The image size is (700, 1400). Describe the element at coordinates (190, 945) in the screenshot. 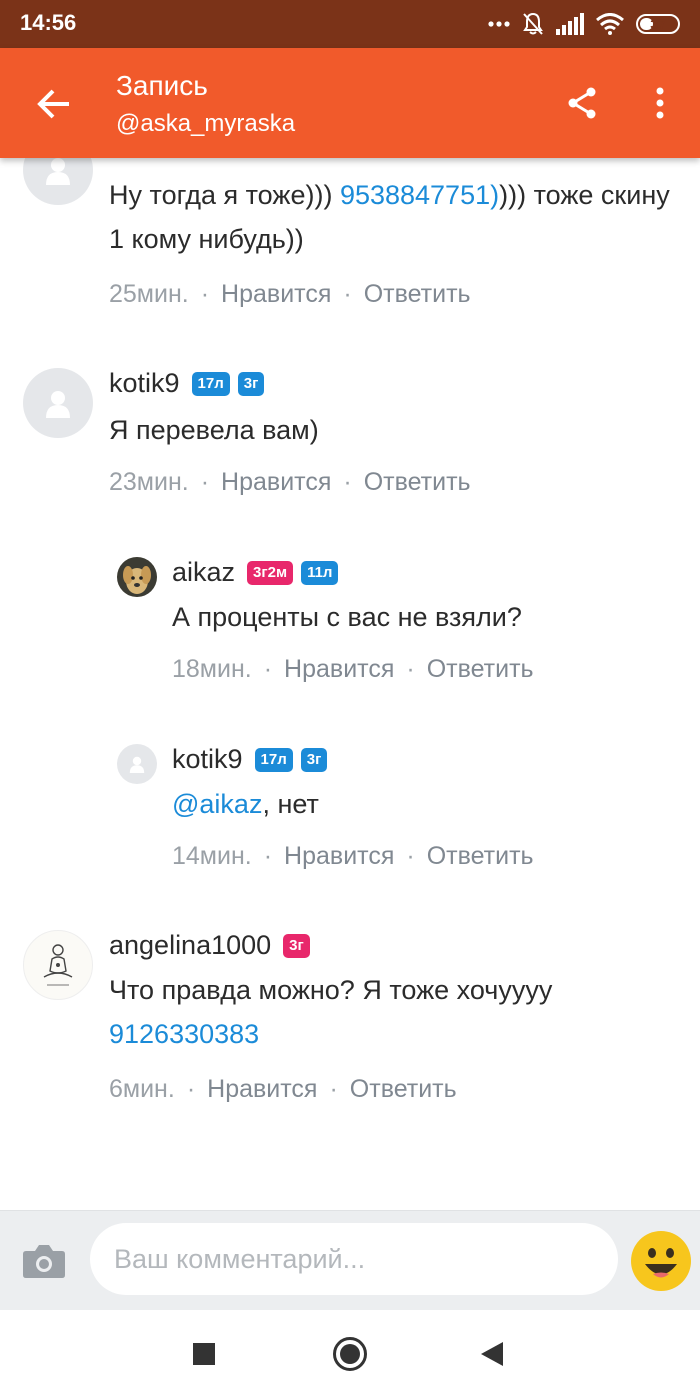

I see `username: angelina1000` at that location.